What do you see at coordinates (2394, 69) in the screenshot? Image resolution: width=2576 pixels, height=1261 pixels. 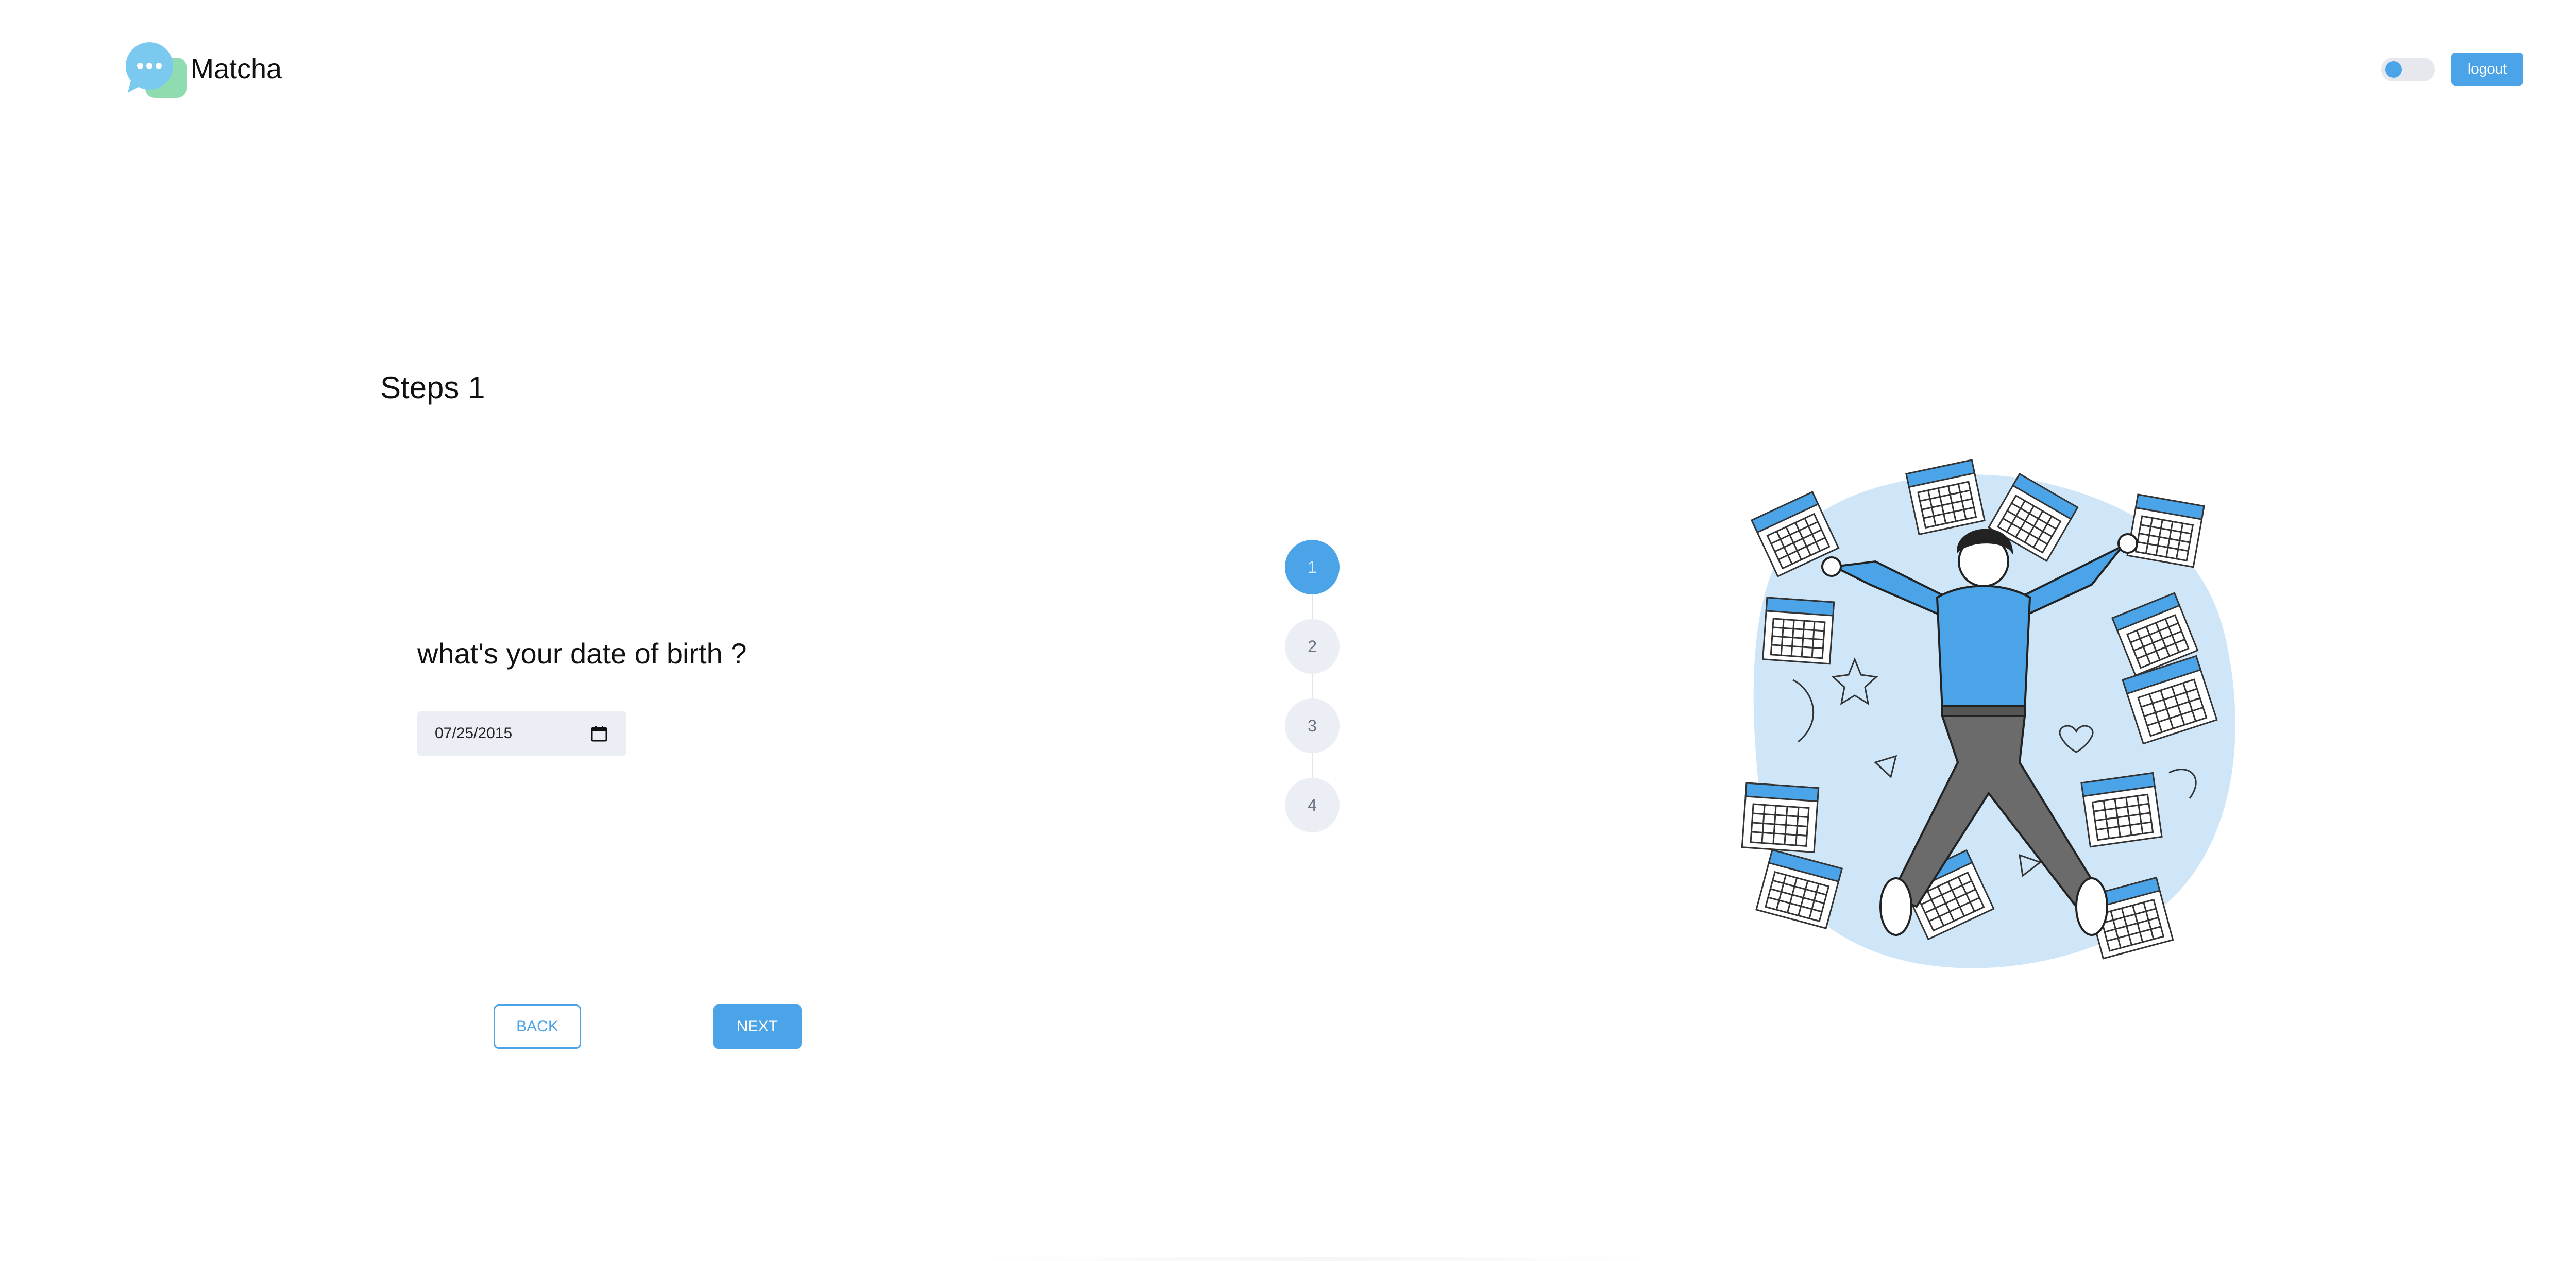 I see `toggle-knob` at bounding box center [2394, 69].